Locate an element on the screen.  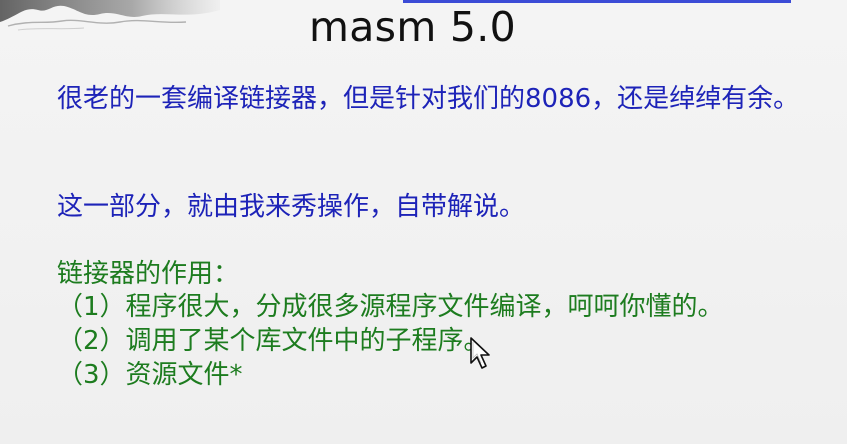
section-heading: 链接器的作用： is located at coordinates (148, 274).